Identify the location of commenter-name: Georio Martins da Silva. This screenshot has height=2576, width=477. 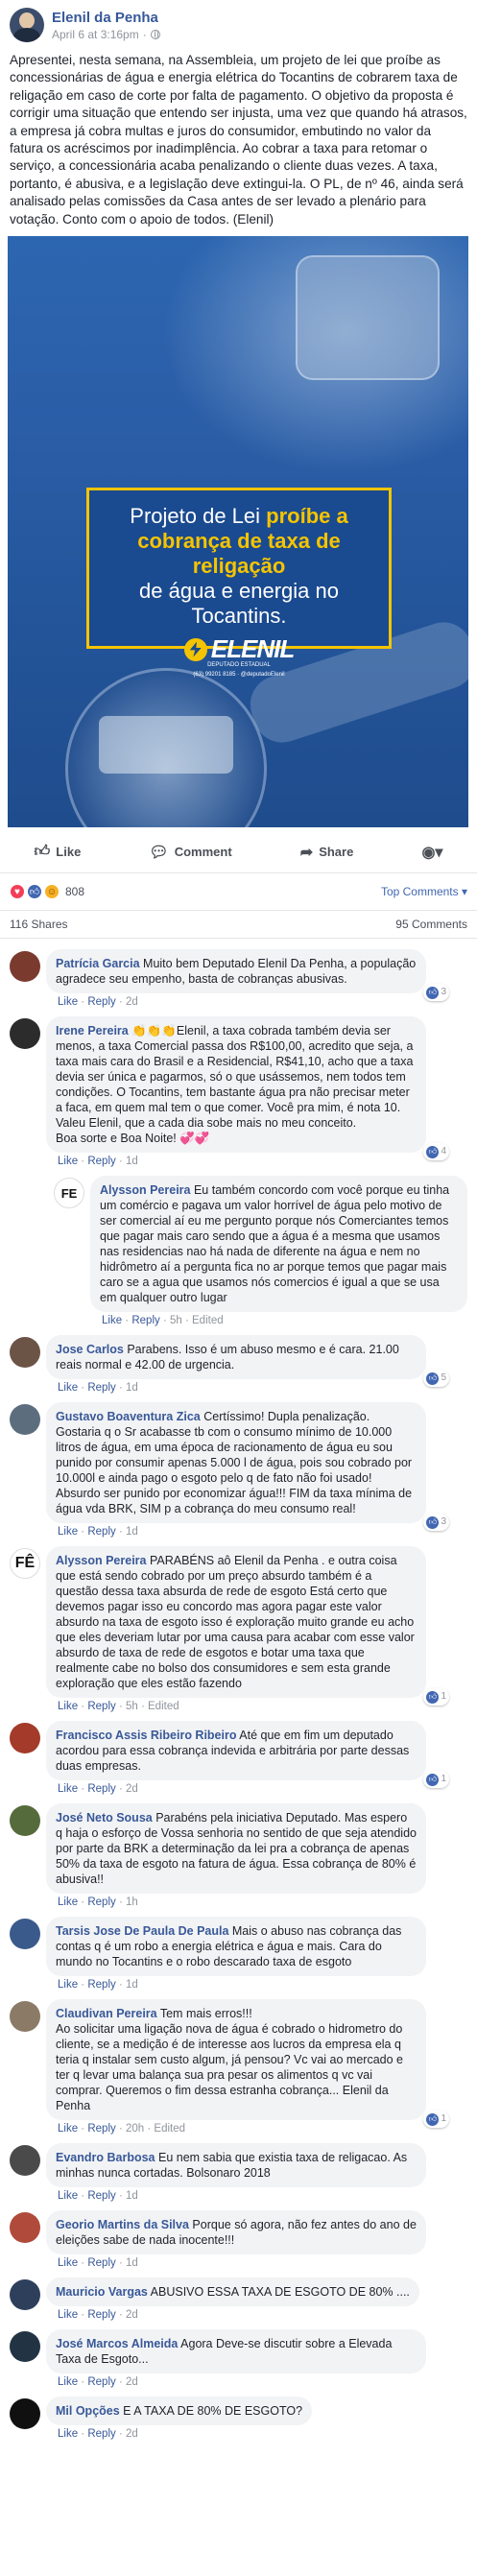
(122, 2224).